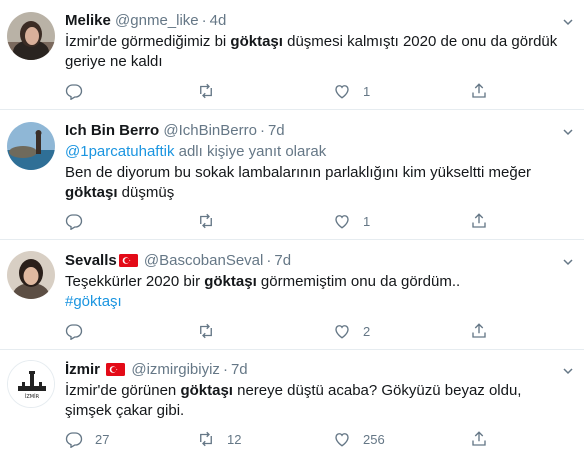 The height and width of the screenshot is (452, 584). I want to click on display-name: Melike, so click(88, 20).